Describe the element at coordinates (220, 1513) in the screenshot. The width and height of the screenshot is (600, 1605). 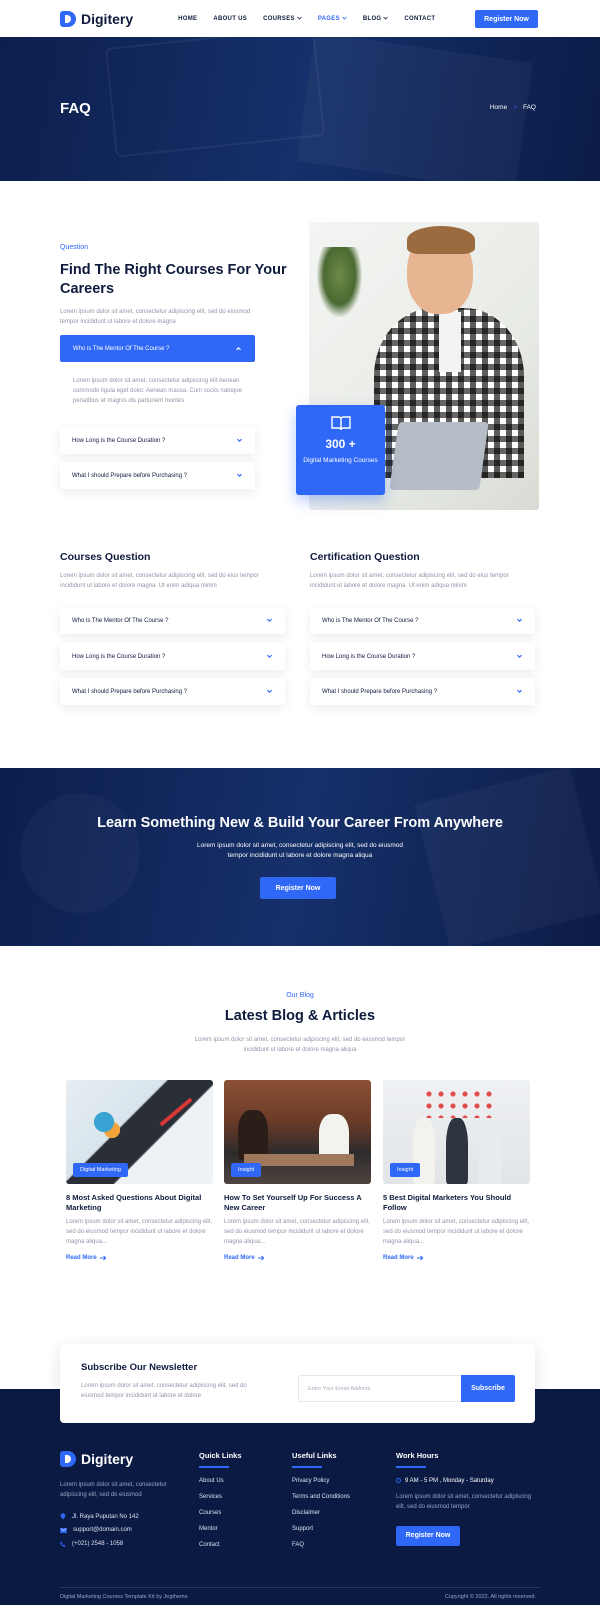
I see `footer-link-courses: Courses` at that location.